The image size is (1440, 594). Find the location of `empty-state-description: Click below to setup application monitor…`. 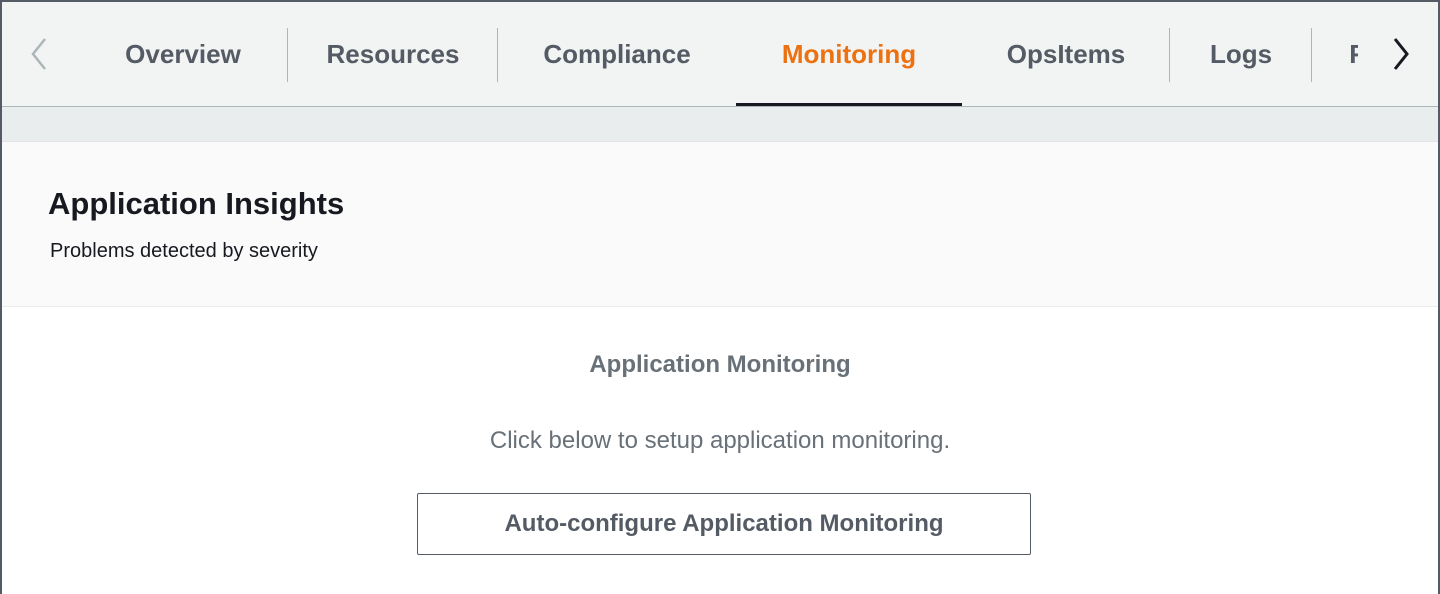

empty-state-description: Click below to setup application monitor… is located at coordinates (720, 440).